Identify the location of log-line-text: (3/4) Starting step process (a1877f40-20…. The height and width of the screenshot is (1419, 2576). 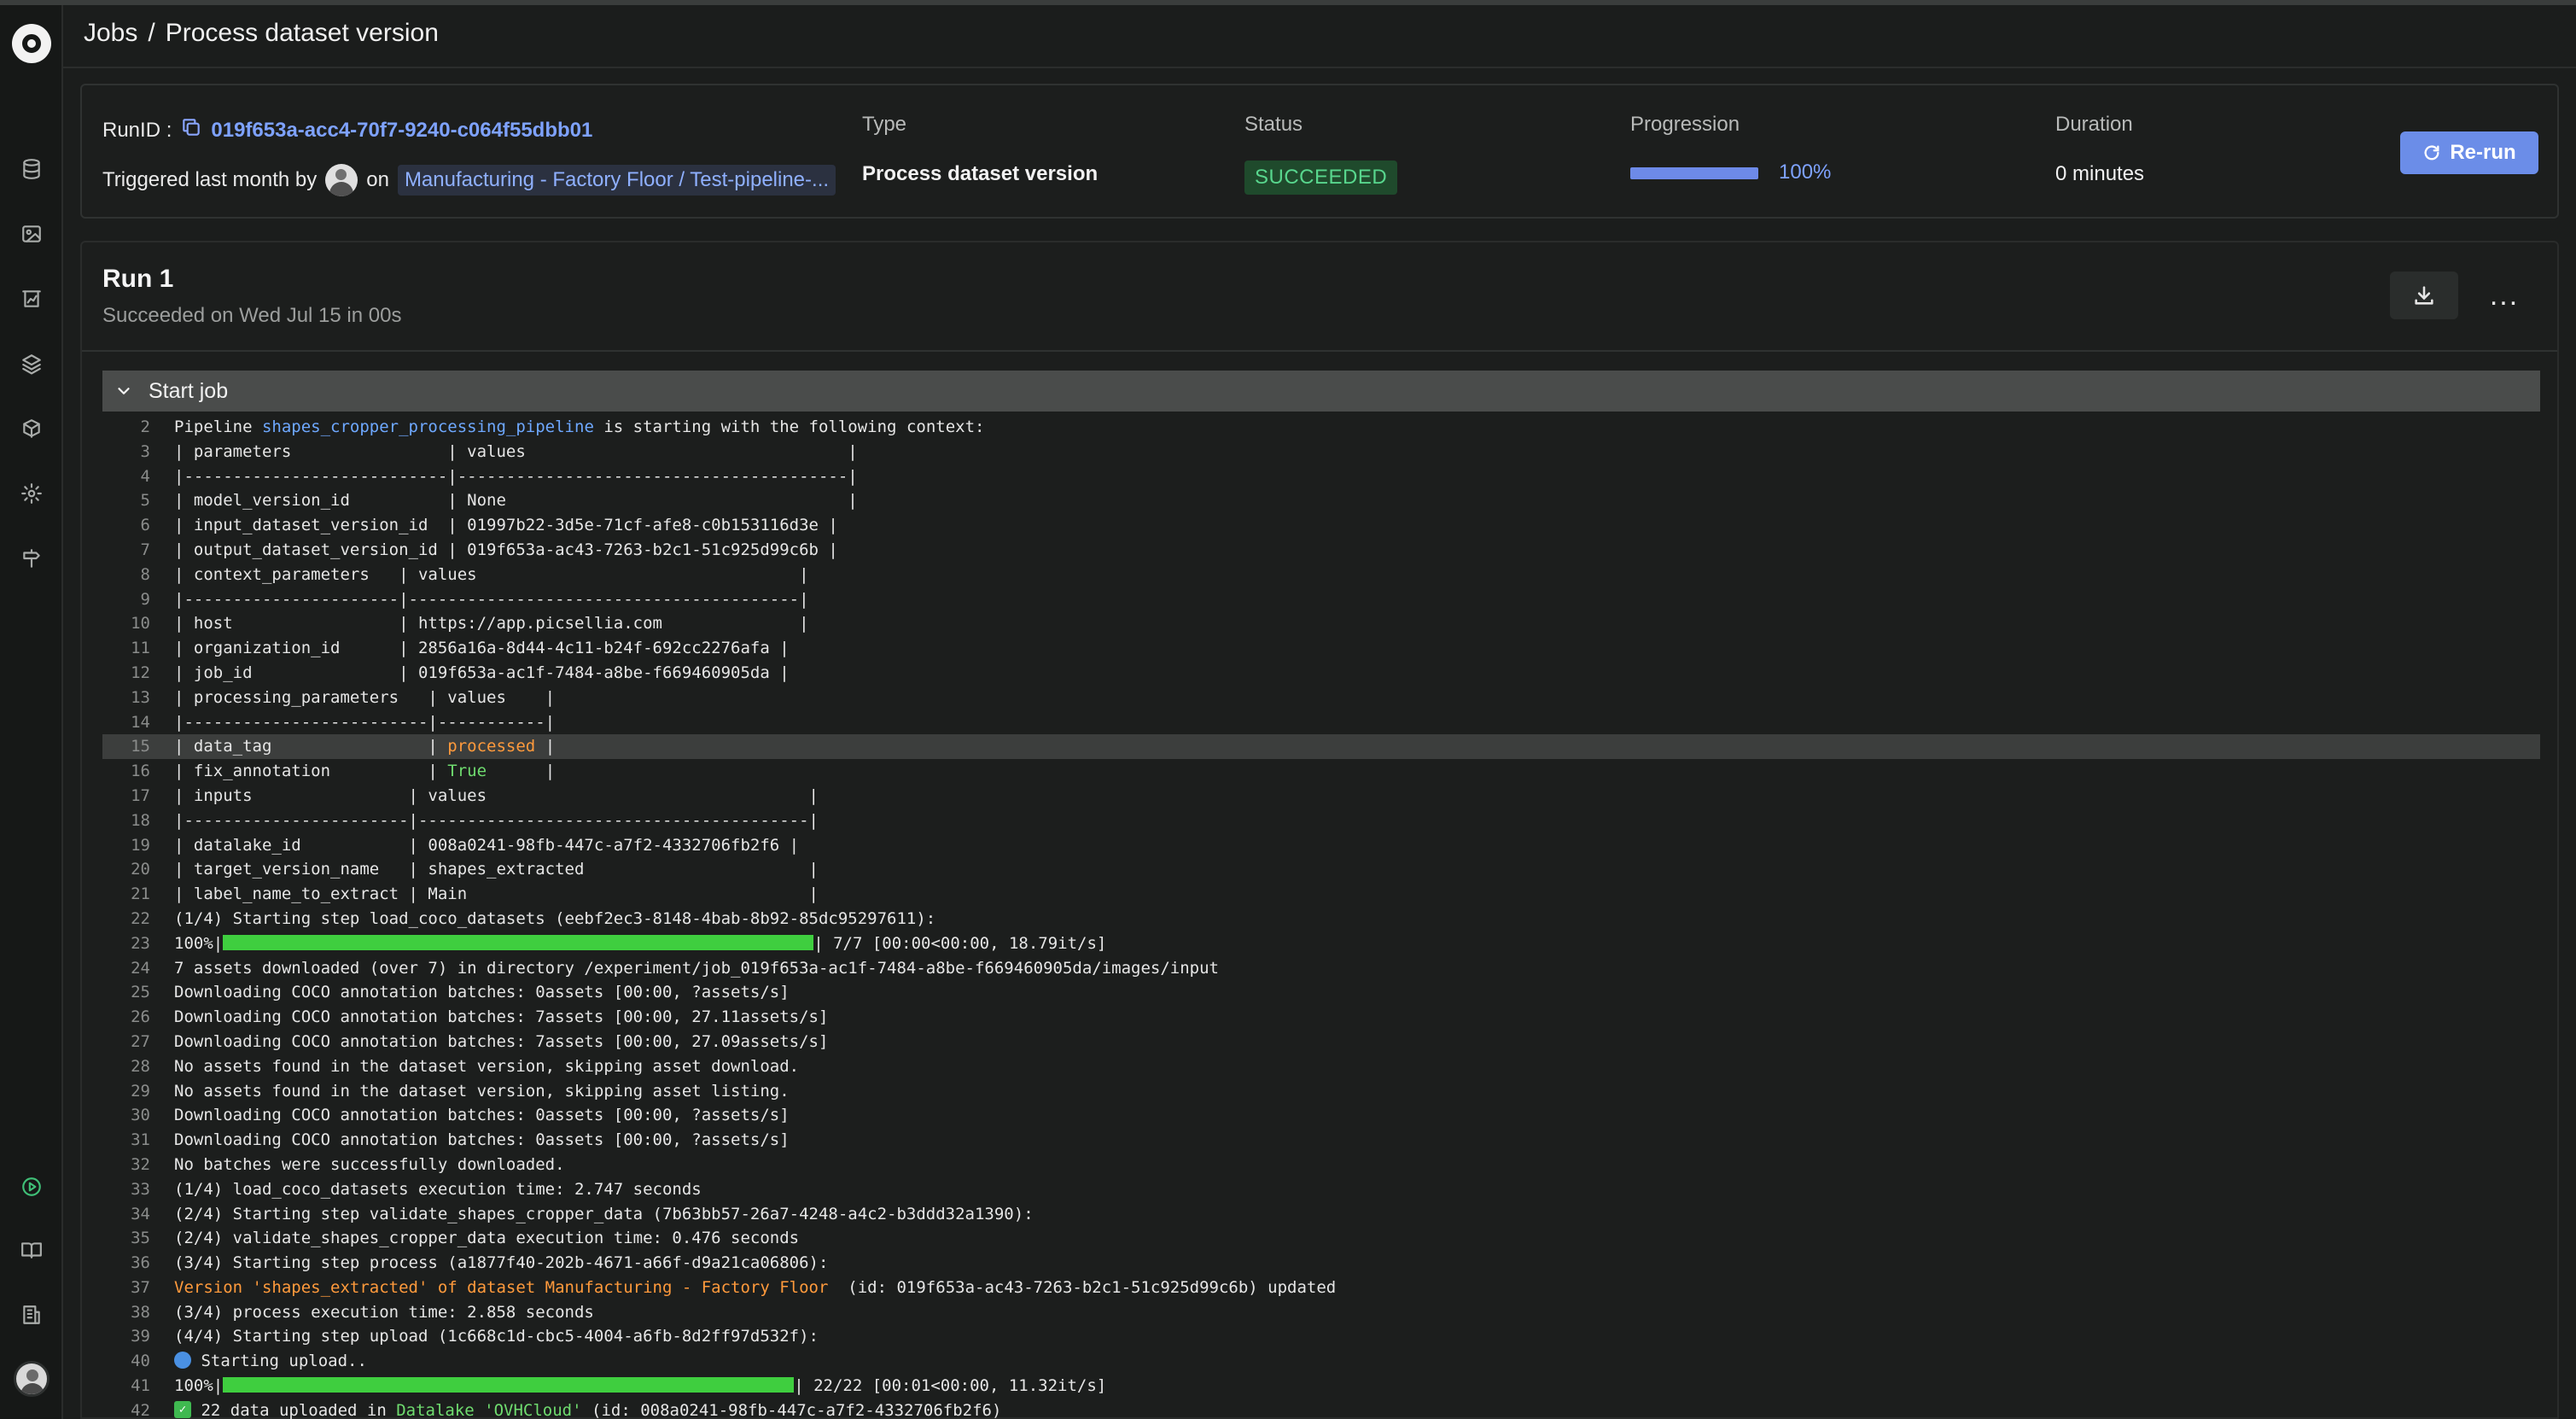
(501, 1263).